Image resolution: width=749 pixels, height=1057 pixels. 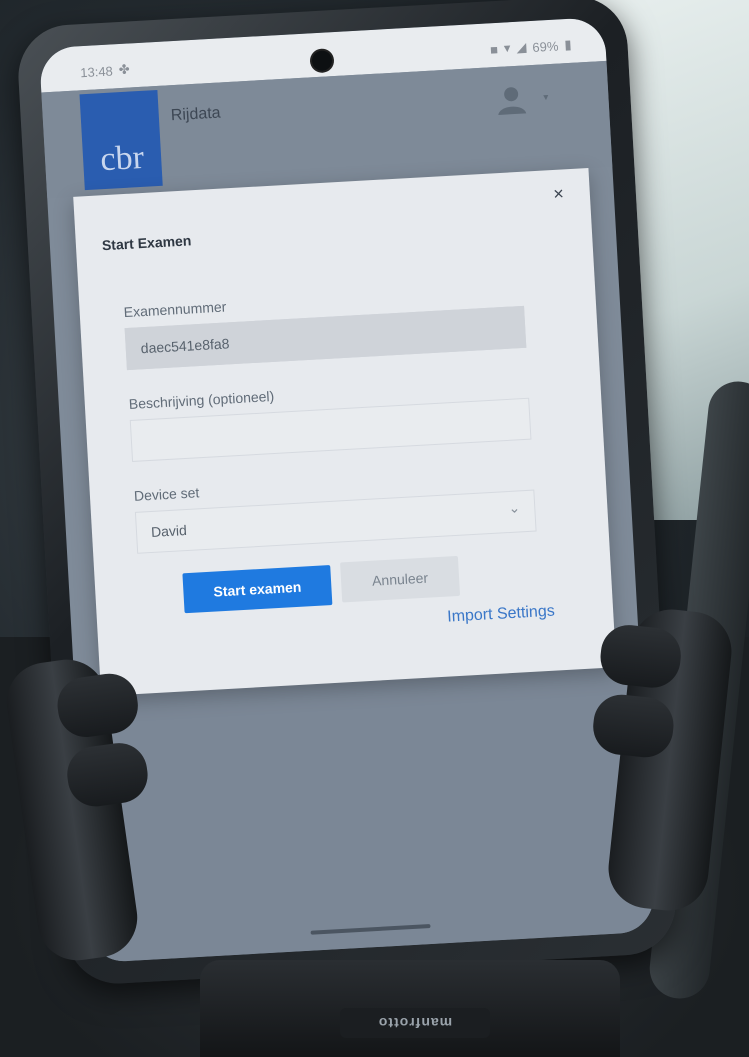 I want to click on holder-brand-label: manfrotto, so click(x=415, y=1023).